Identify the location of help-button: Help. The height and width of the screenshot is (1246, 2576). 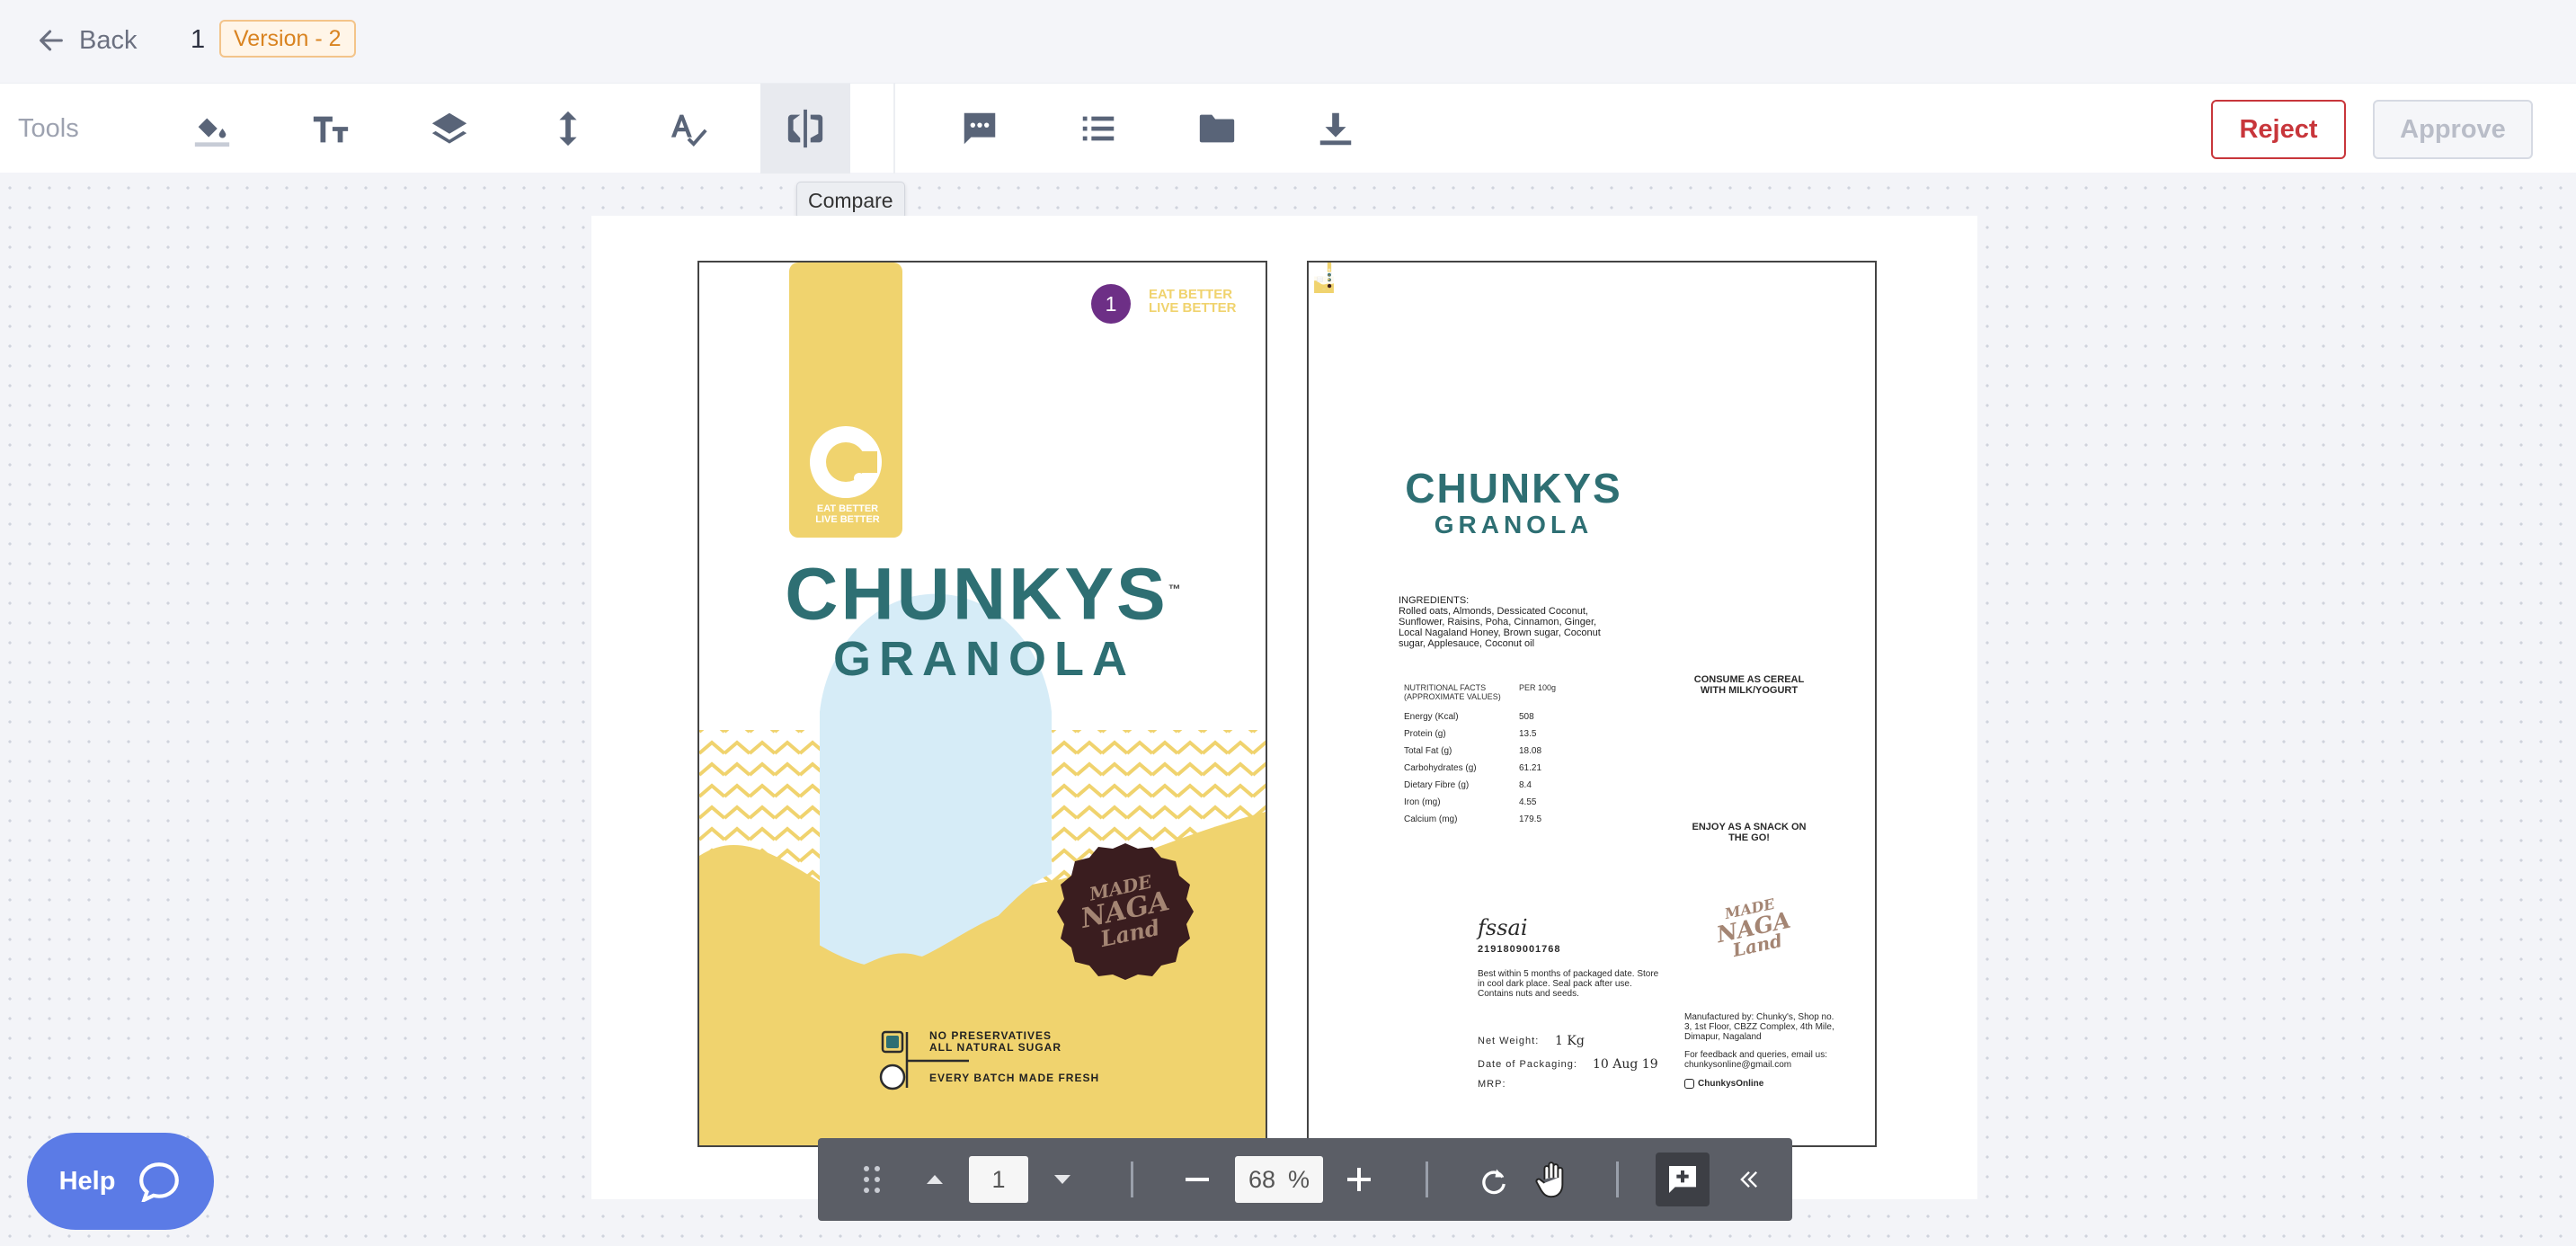
(121, 1182).